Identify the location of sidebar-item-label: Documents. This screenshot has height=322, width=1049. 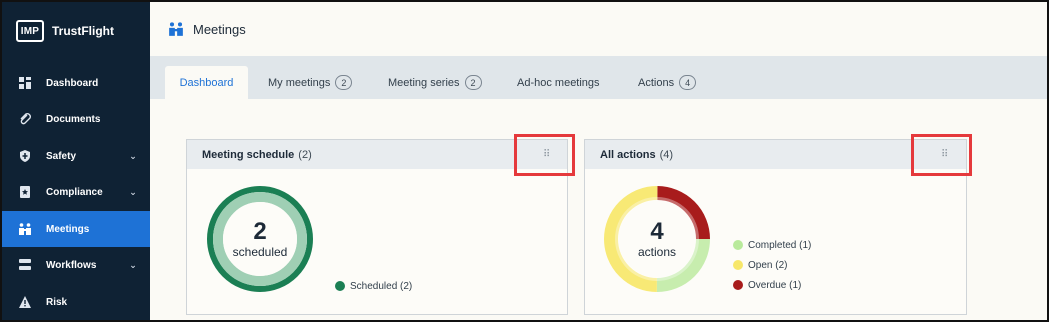
(73, 119).